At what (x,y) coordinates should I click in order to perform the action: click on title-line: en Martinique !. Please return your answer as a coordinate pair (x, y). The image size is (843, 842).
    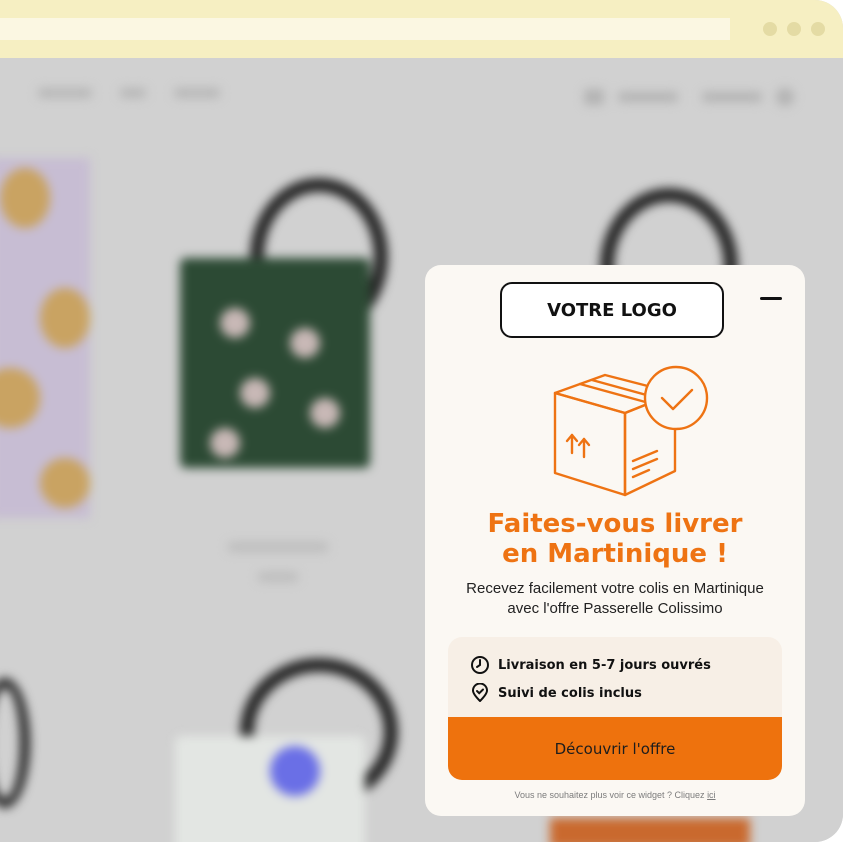
    Looking at the image, I should click on (615, 554).